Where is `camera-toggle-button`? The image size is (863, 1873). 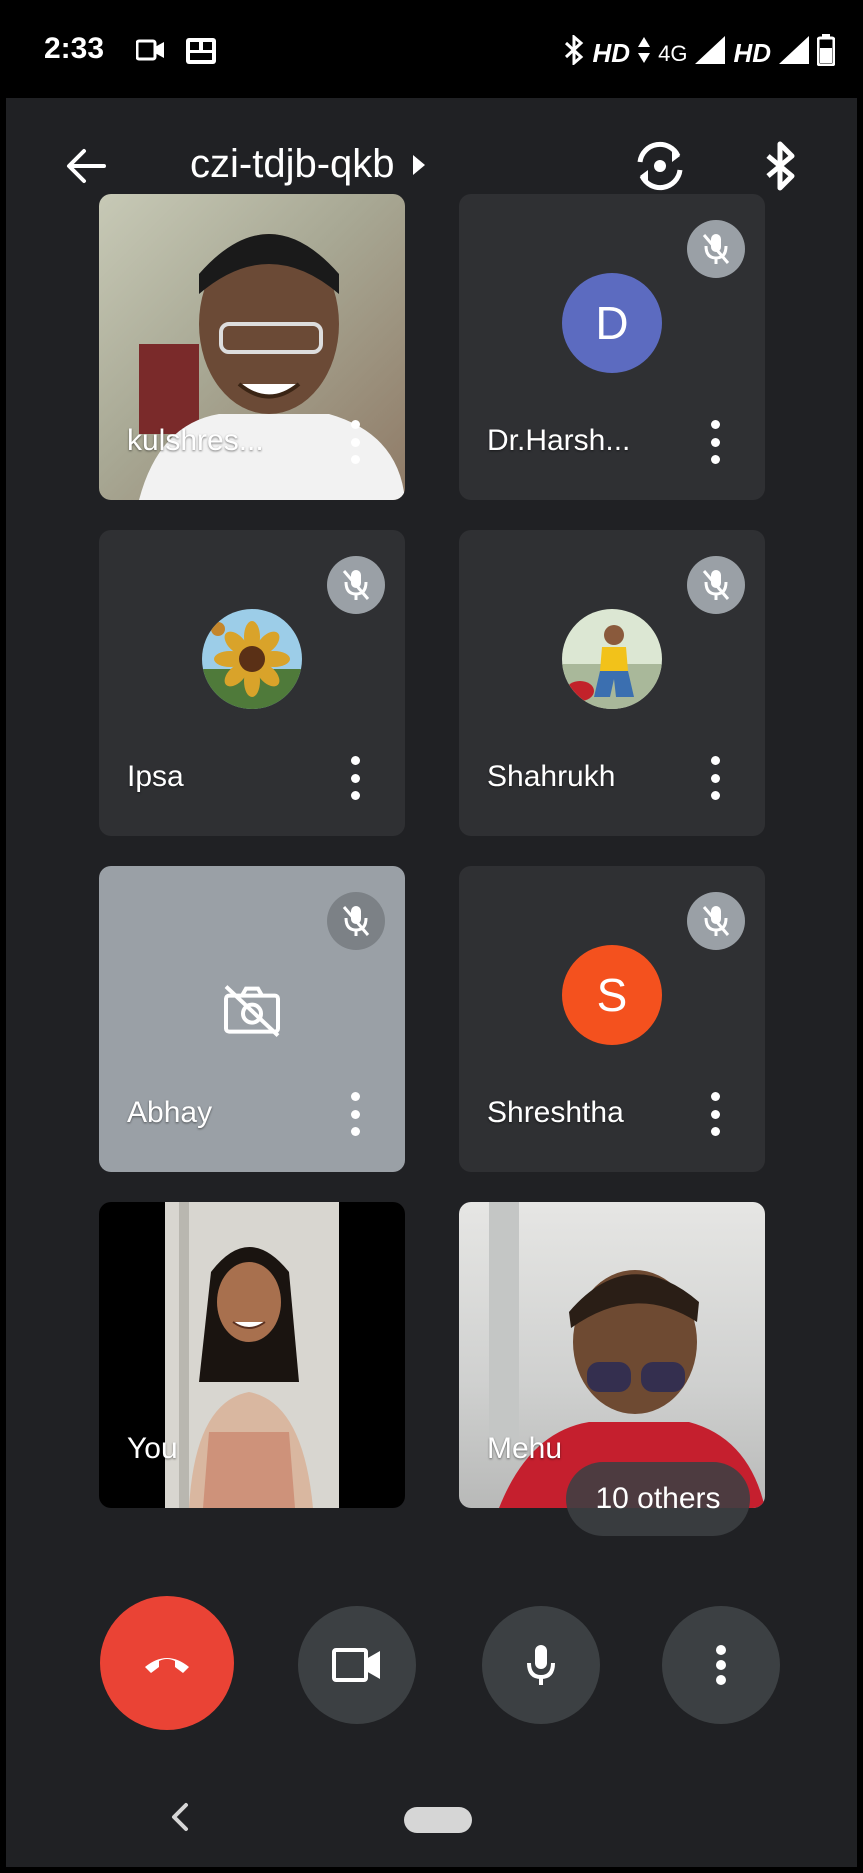
camera-toggle-button is located at coordinates (357, 1665).